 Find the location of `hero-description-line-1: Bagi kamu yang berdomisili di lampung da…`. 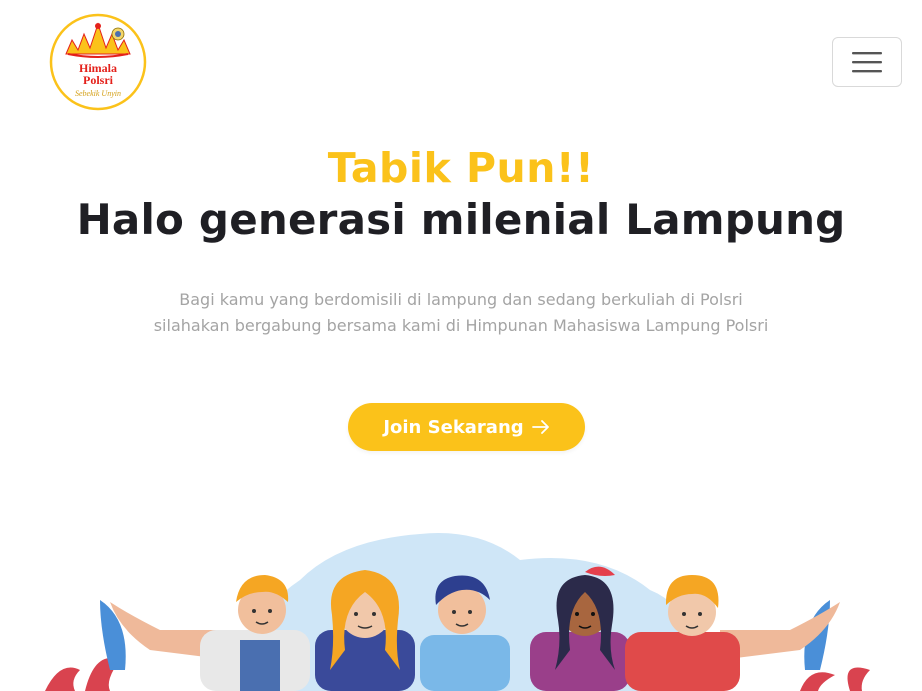

hero-description-line-1: Bagi kamu yang berdomisili di lampung da… is located at coordinates (461, 299).